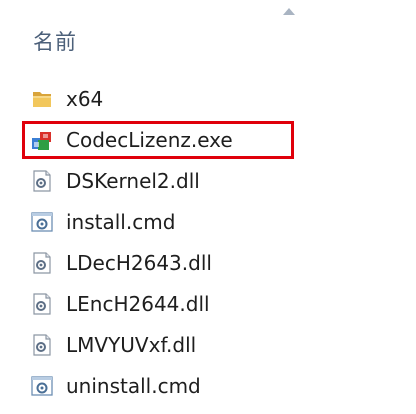 The width and height of the screenshot is (416, 414). I want to click on list-item: LMVYUVxf.dll, so click(210, 345).